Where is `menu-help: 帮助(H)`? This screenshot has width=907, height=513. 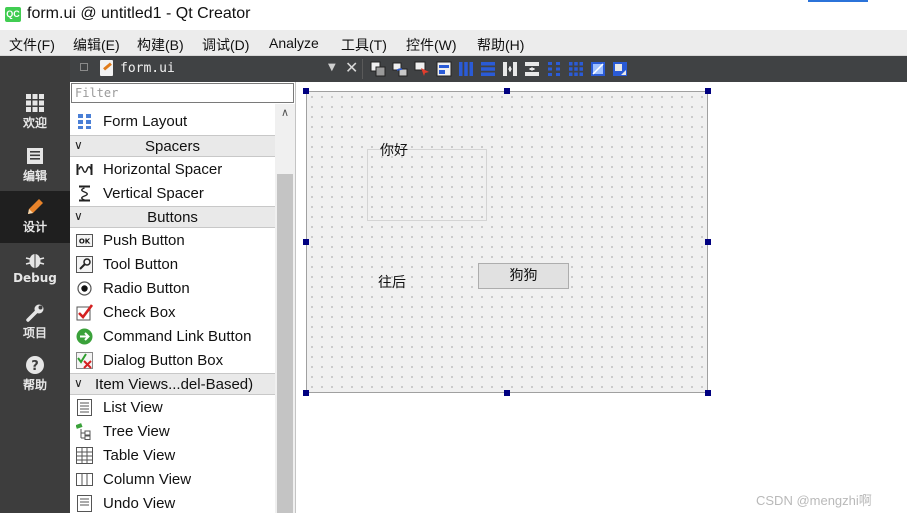 menu-help: 帮助(H) is located at coordinates (500, 45).